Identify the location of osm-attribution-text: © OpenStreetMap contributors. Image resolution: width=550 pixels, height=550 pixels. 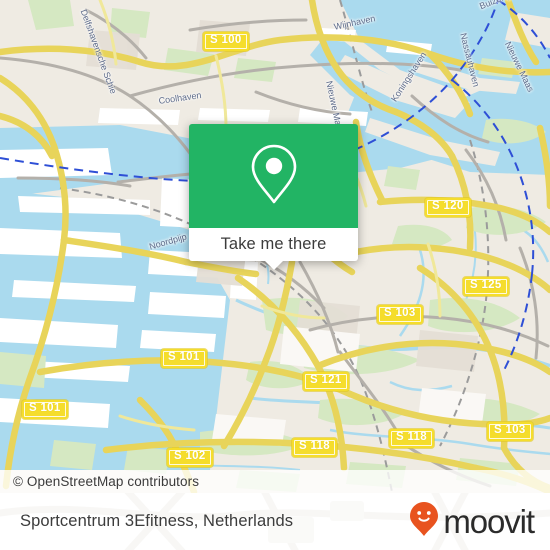
(106, 481).